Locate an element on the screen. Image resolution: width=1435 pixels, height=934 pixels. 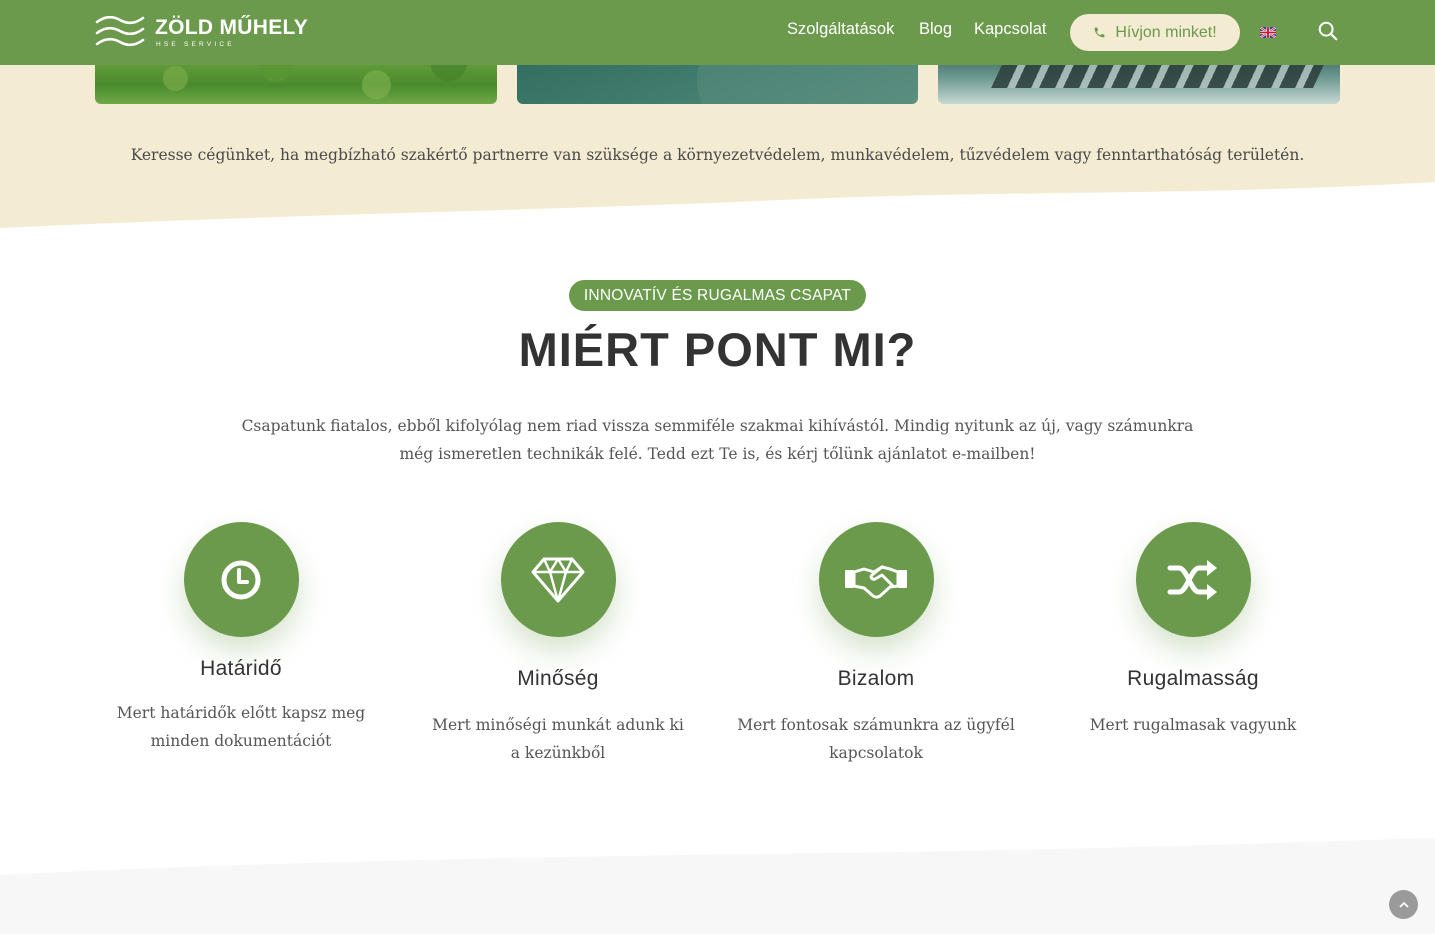
call-us-button: Hívjon minket! is located at coordinates (1155, 32).